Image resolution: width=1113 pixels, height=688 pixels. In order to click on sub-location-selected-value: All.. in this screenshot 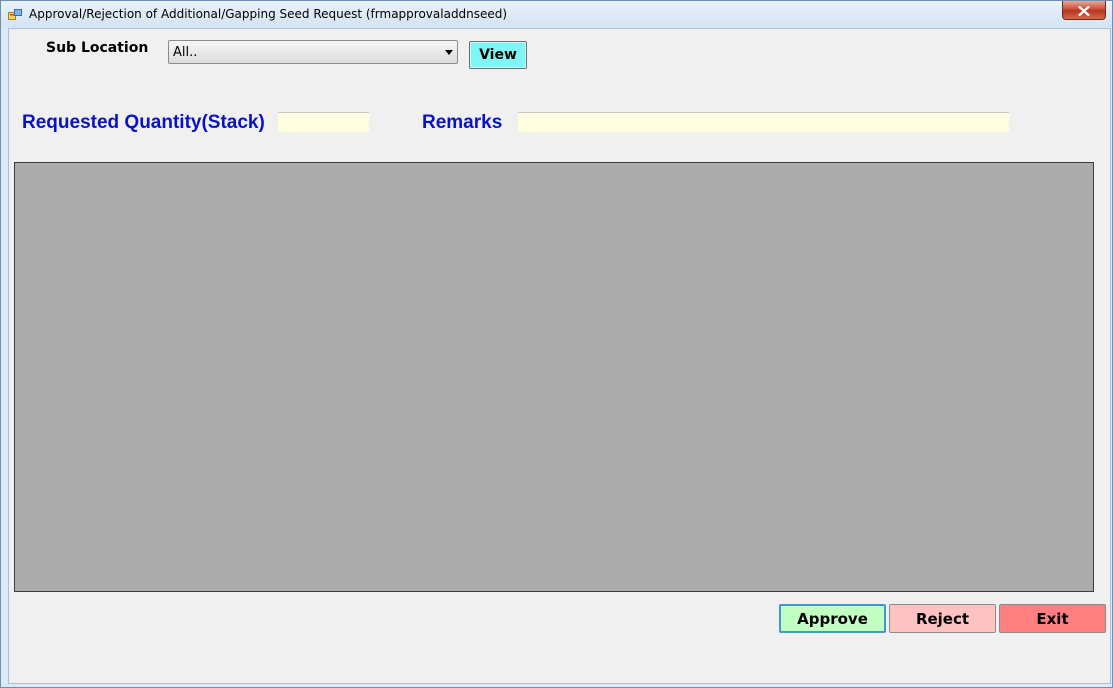, I will do `click(185, 52)`.